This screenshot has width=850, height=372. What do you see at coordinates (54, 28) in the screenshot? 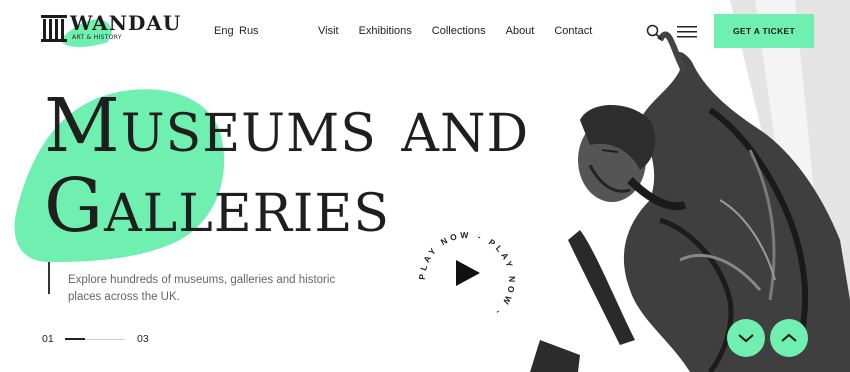
I see `logo-columns-icon` at bounding box center [54, 28].